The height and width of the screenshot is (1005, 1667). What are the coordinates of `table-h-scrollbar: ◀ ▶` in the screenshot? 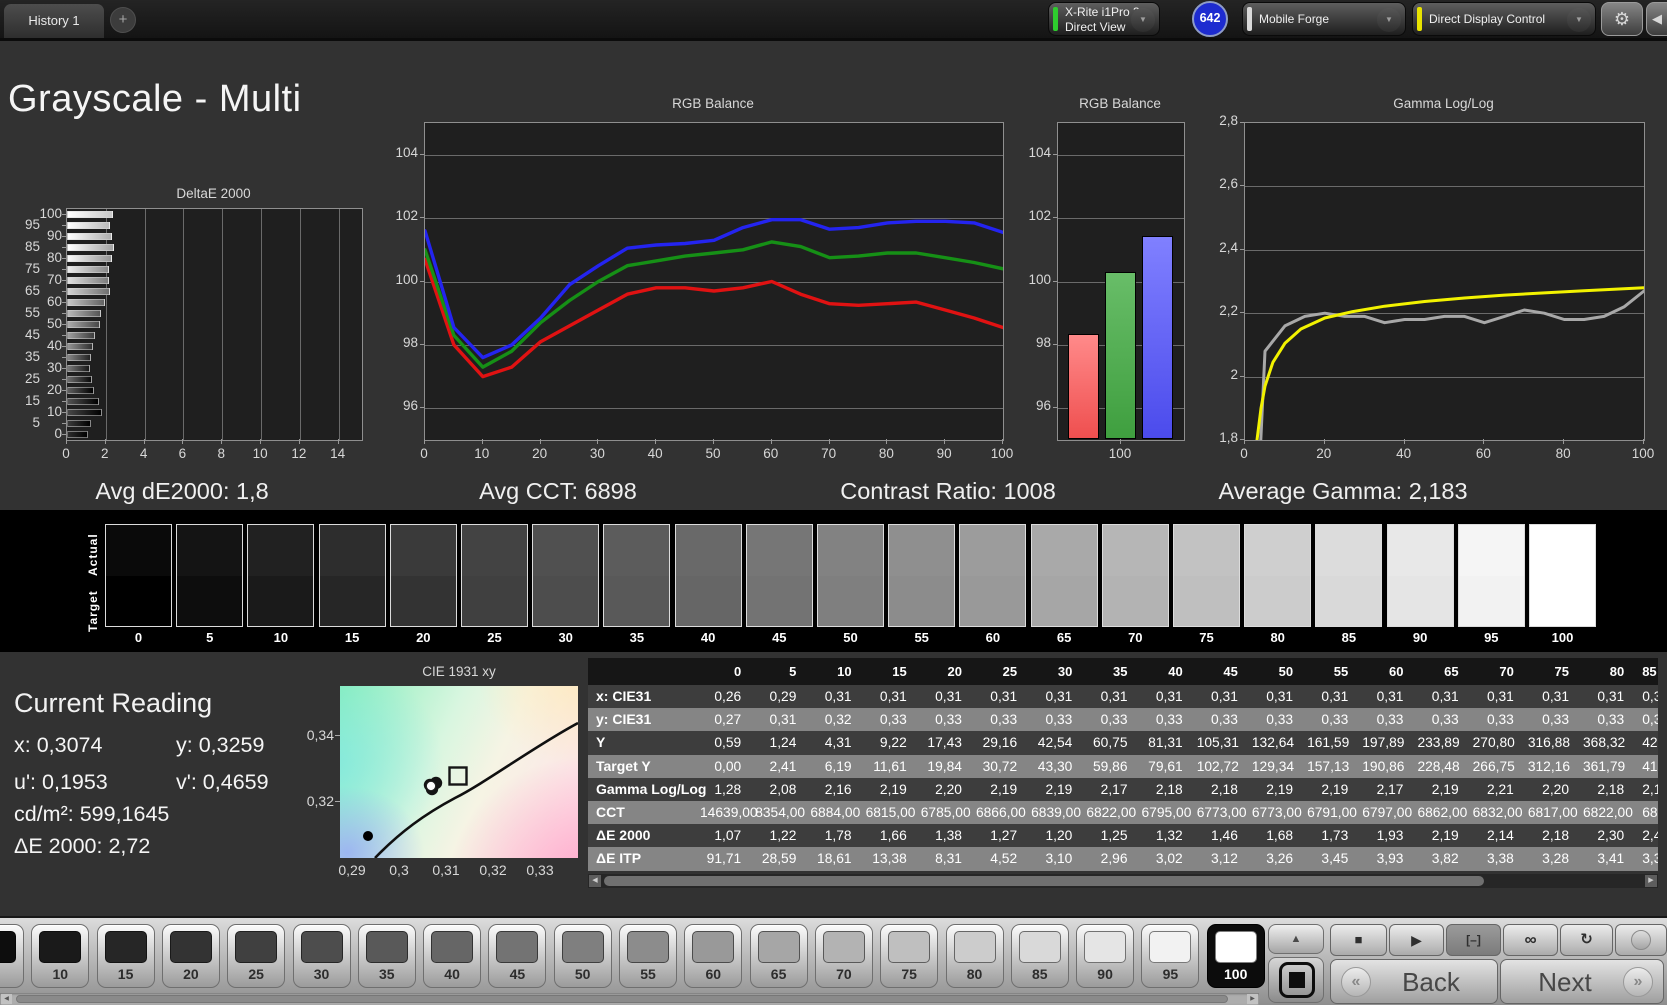 It's located at (1123, 881).